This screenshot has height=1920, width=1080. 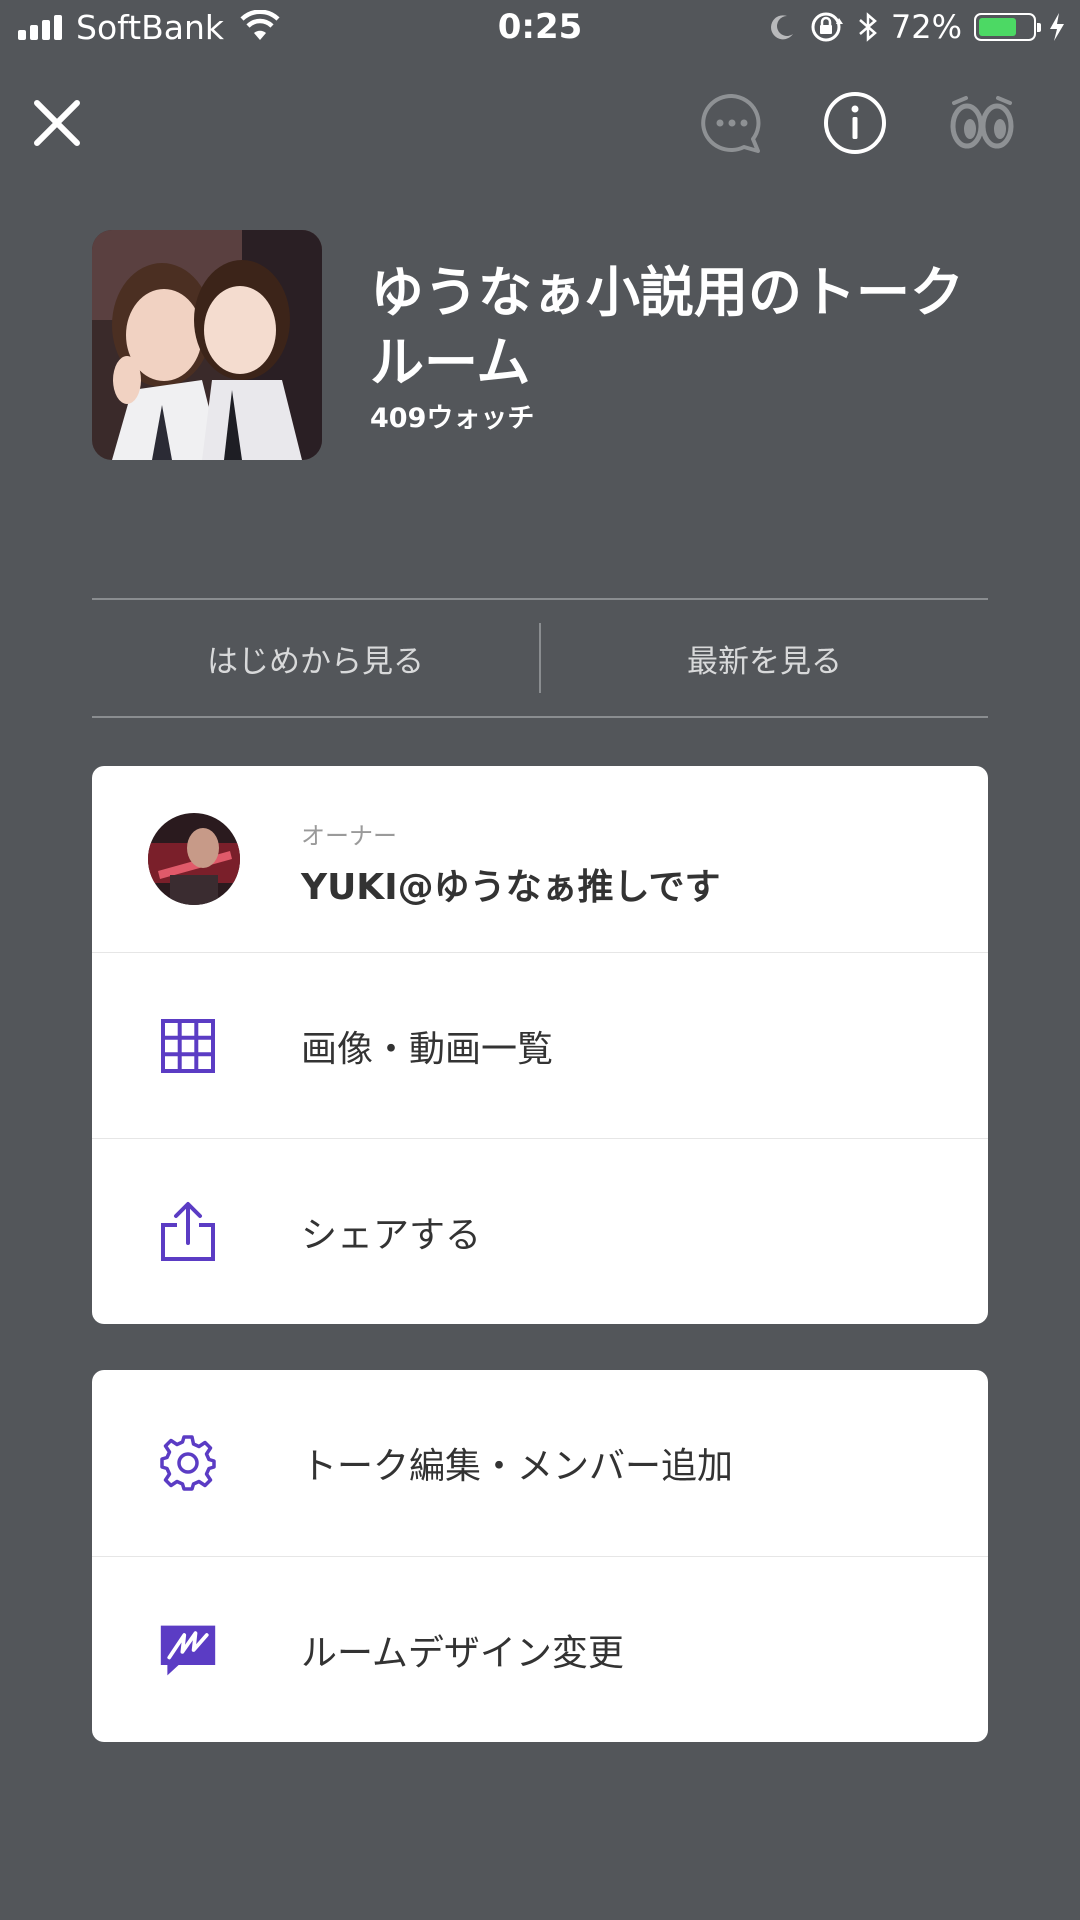 I want to click on room-design-row: ルームデザイン変更, so click(x=540, y=1649).